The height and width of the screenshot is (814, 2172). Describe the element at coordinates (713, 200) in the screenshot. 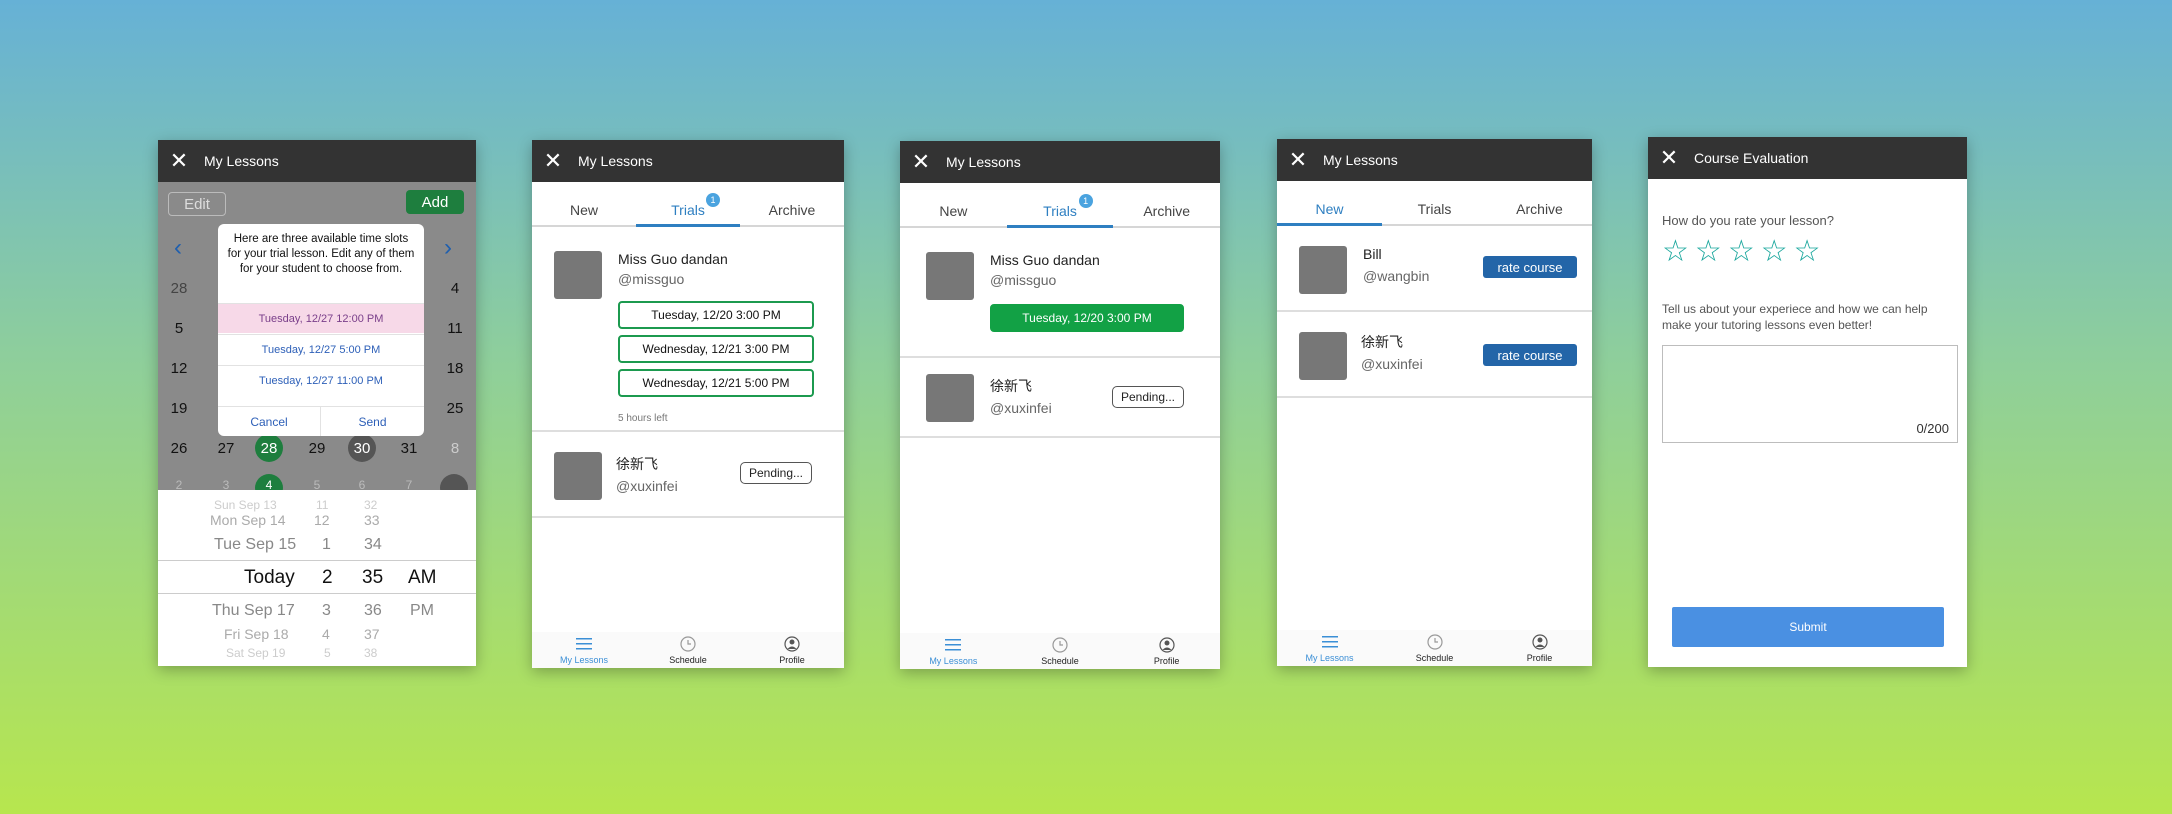

I see `notification-badge: 1` at that location.